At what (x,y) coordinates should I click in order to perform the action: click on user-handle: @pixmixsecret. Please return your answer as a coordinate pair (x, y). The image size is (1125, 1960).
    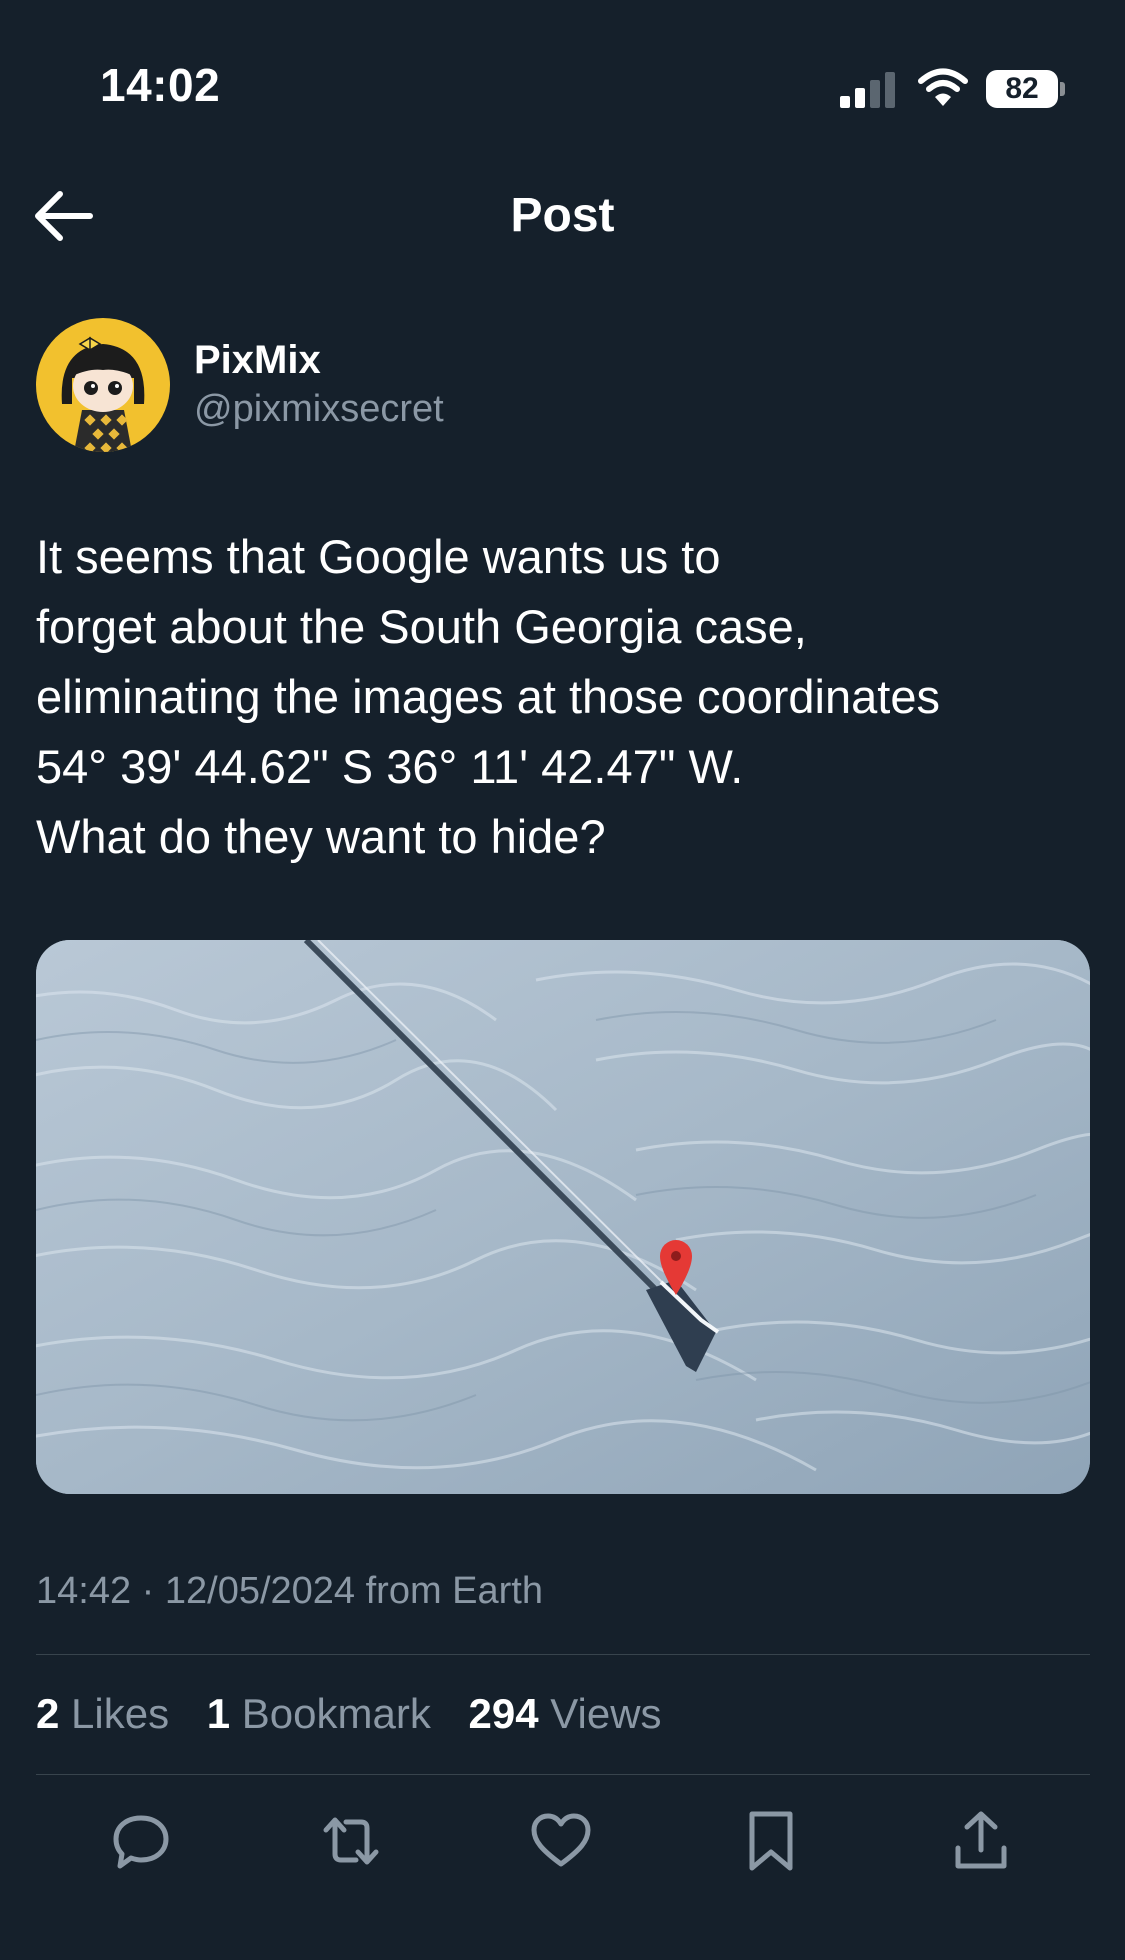
    Looking at the image, I should click on (319, 409).